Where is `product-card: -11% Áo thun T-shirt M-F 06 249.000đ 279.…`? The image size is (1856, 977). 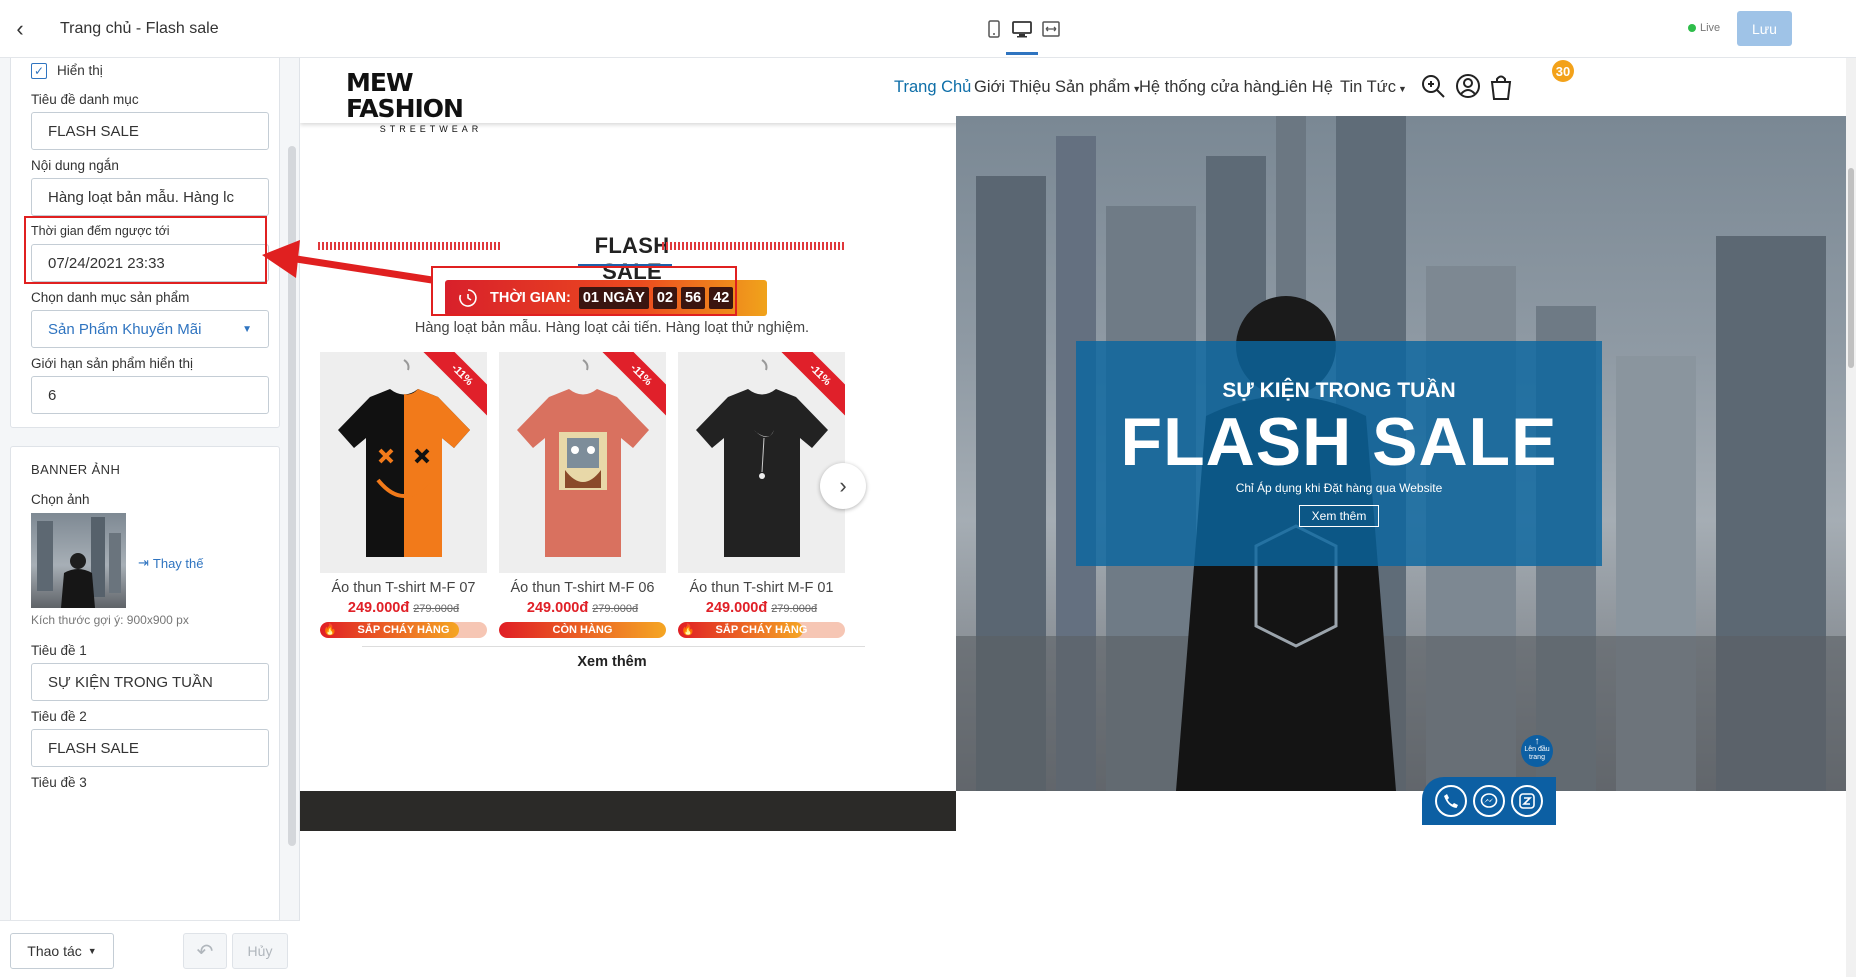
product-card: -11% Áo thun T-shirt M-F 06 249.000đ 279.… is located at coordinates (582, 497).